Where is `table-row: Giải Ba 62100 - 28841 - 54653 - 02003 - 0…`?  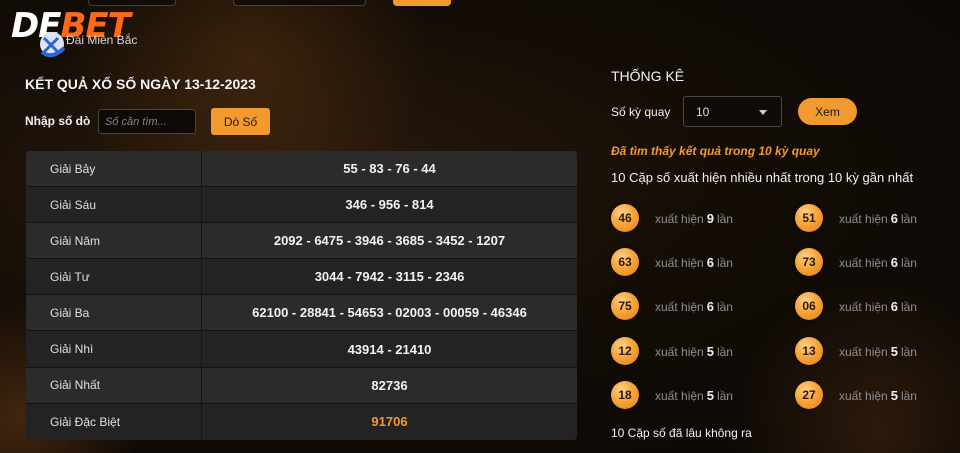 table-row: Giải Ba 62100 - 28841 - 54653 - 02003 - 0… is located at coordinates (301, 313).